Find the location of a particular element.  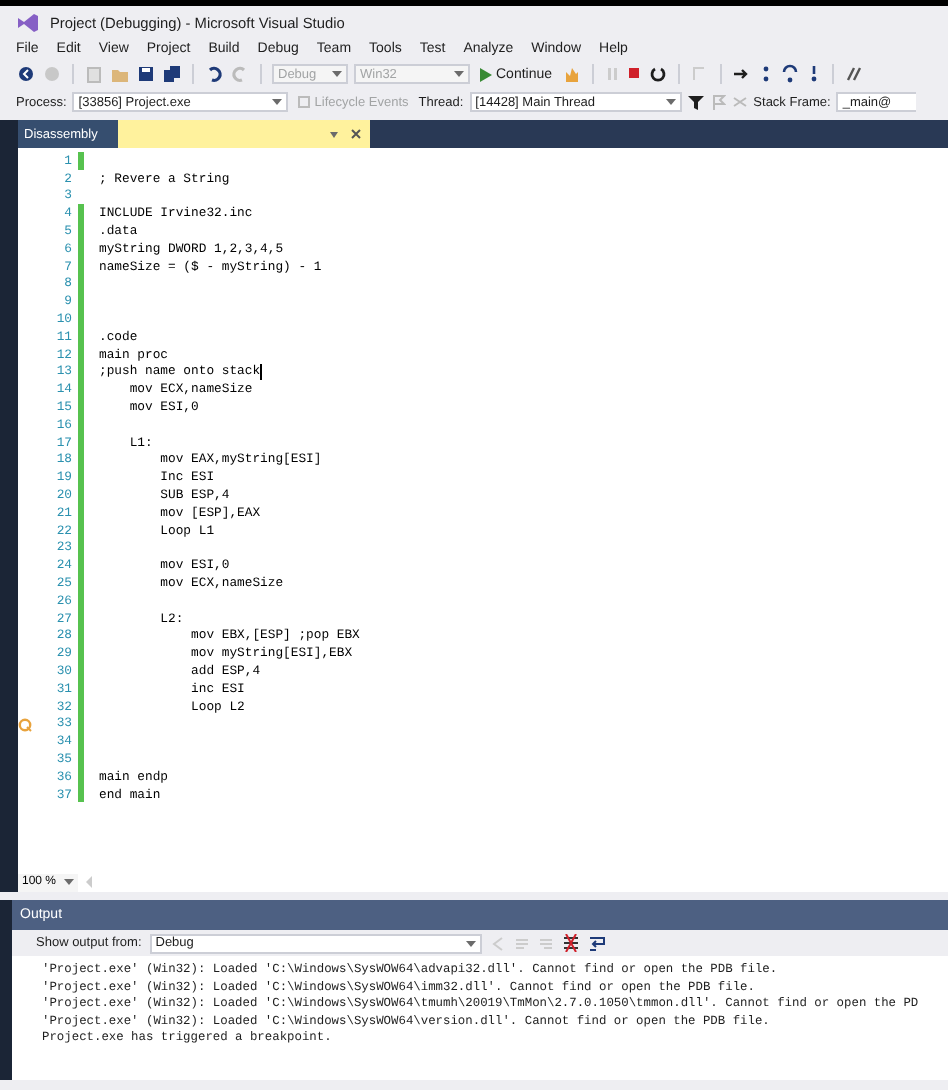

stop-icon is located at coordinates (634, 74).